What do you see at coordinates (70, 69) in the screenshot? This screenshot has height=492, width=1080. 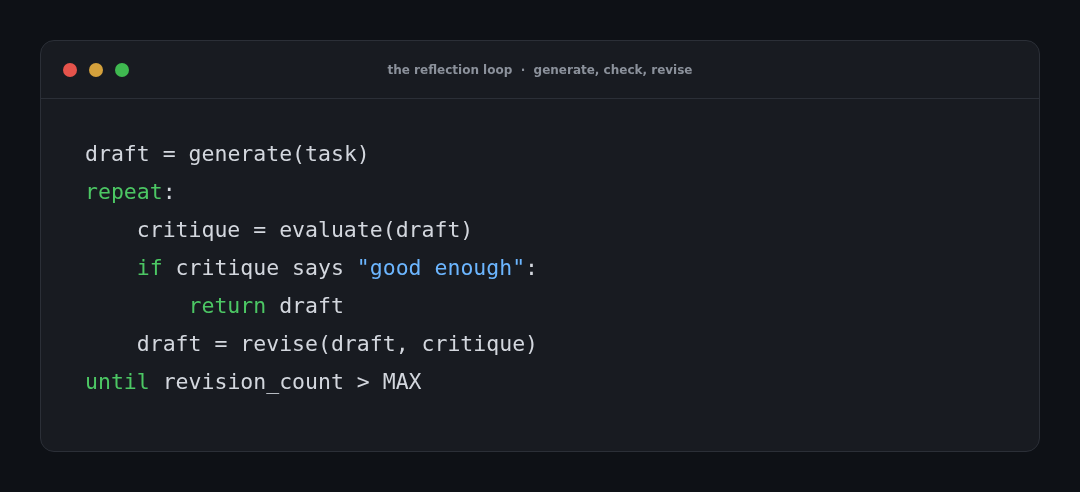 I see `close-dot-icon` at bounding box center [70, 69].